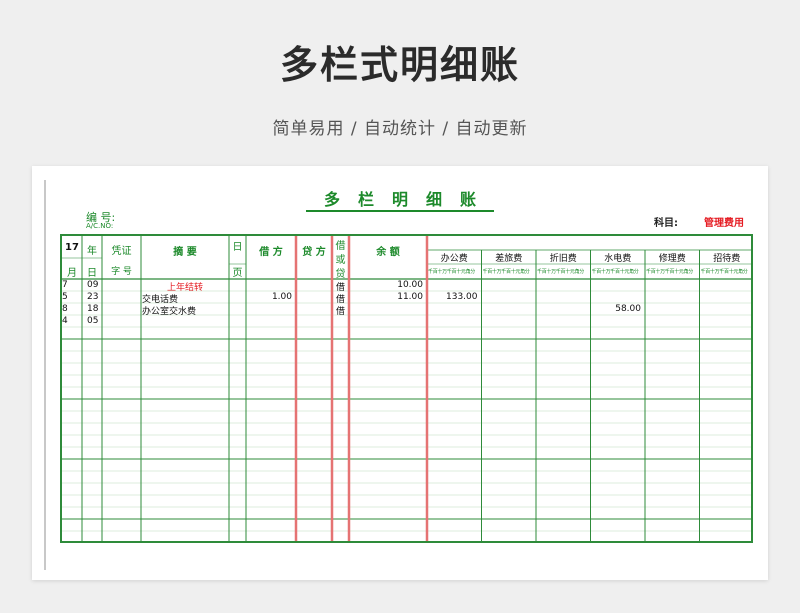  What do you see at coordinates (92, 251) in the screenshot?
I see `header-year-suffix: 年` at bounding box center [92, 251].